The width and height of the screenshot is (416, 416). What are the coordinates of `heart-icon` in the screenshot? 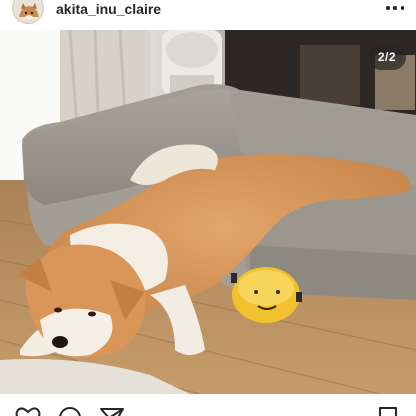 It's located at (28, 410).